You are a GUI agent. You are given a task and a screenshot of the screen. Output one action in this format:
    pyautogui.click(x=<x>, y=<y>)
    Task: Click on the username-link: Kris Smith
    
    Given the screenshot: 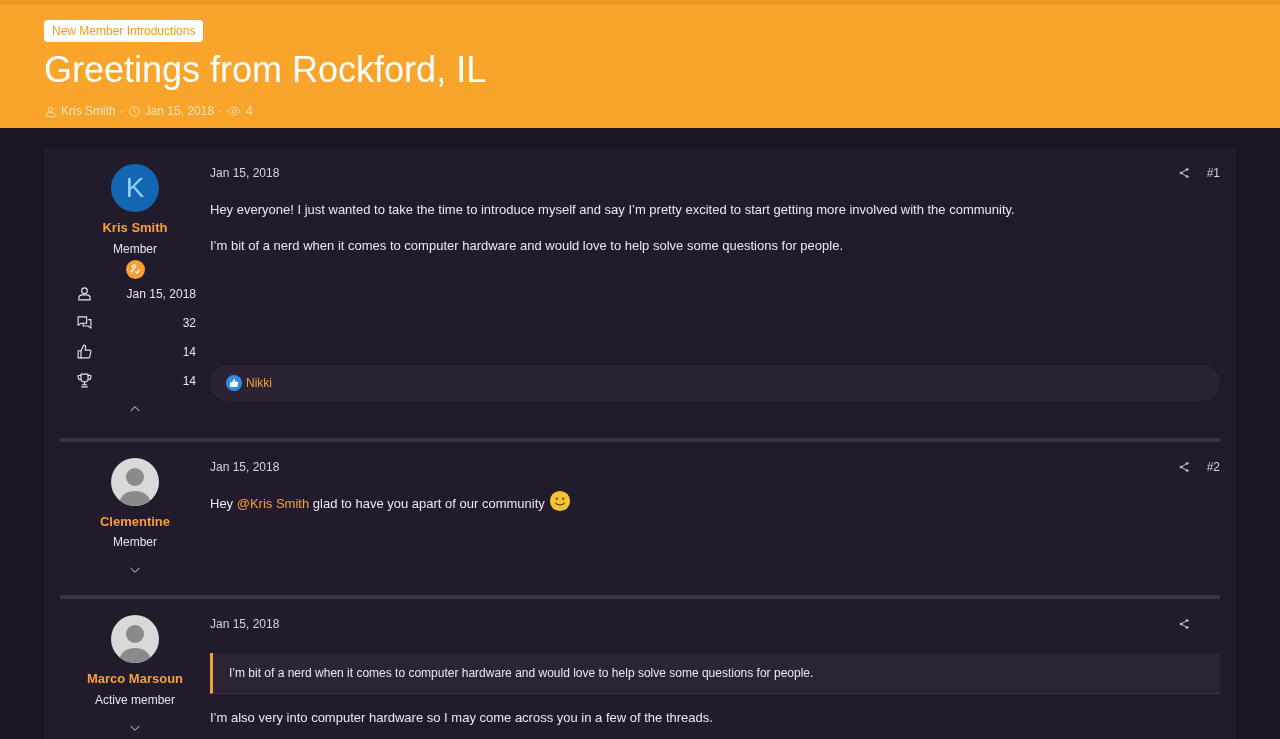 What is the action you would take?
    pyautogui.click(x=135, y=228)
    